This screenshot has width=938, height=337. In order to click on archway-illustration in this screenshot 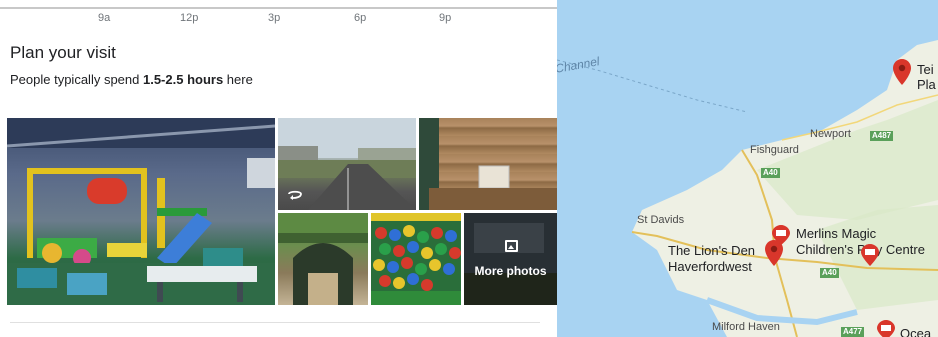, I will do `click(323, 259)`.